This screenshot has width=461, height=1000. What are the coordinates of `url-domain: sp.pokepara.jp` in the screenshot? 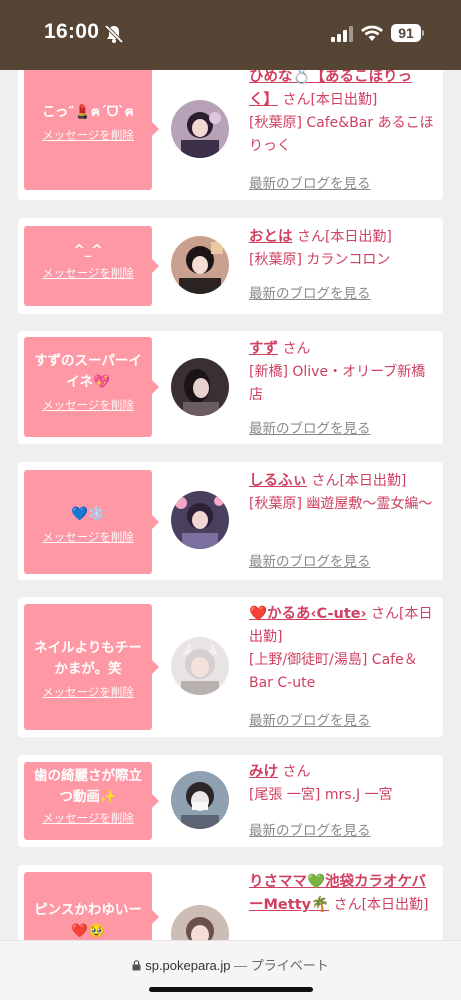 It's located at (188, 965).